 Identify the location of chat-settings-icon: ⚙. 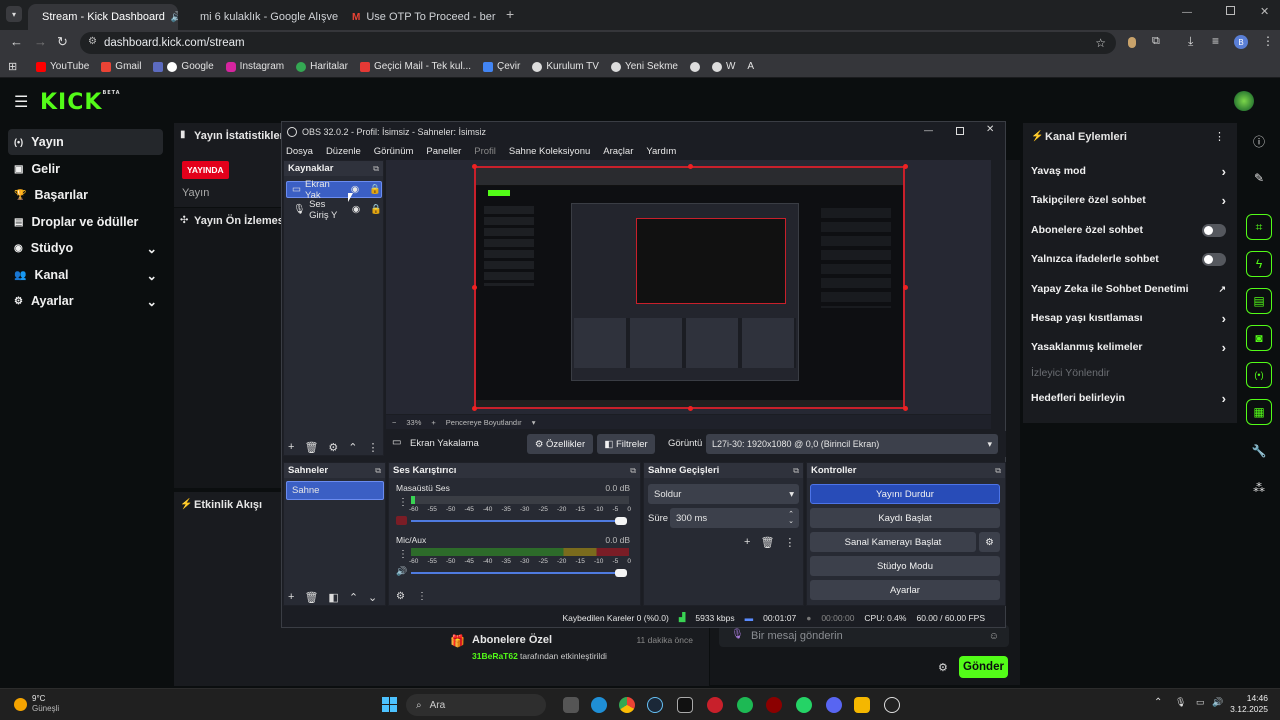
(943, 667).